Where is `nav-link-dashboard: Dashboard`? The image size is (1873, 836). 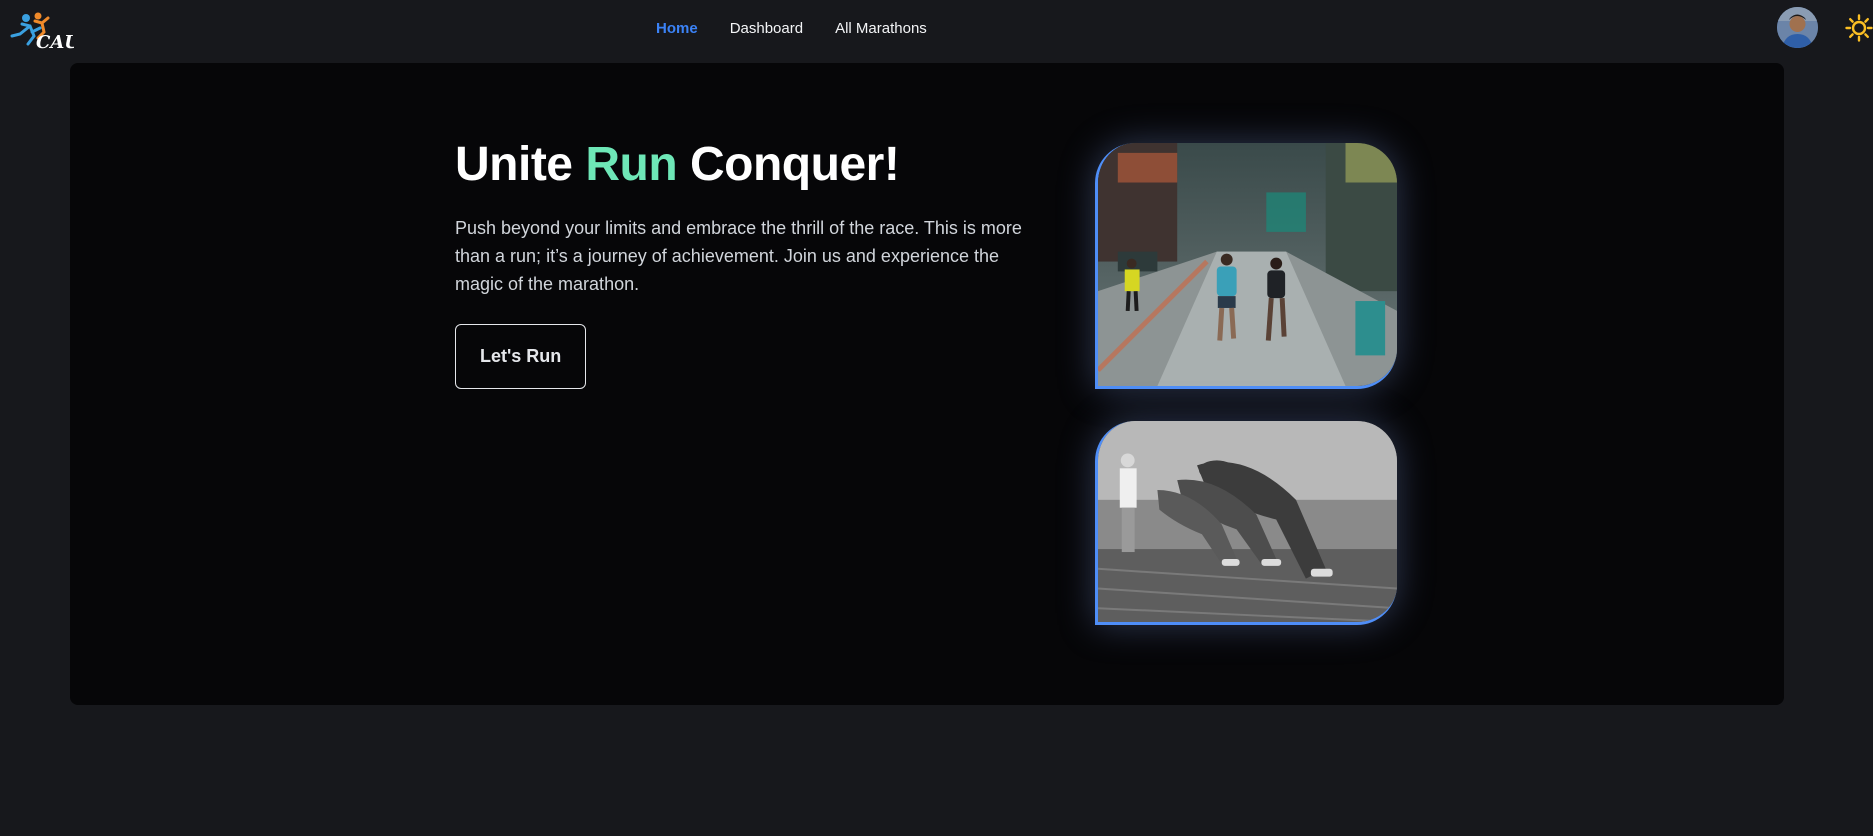 nav-link-dashboard: Dashboard is located at coordinates (766, 28).